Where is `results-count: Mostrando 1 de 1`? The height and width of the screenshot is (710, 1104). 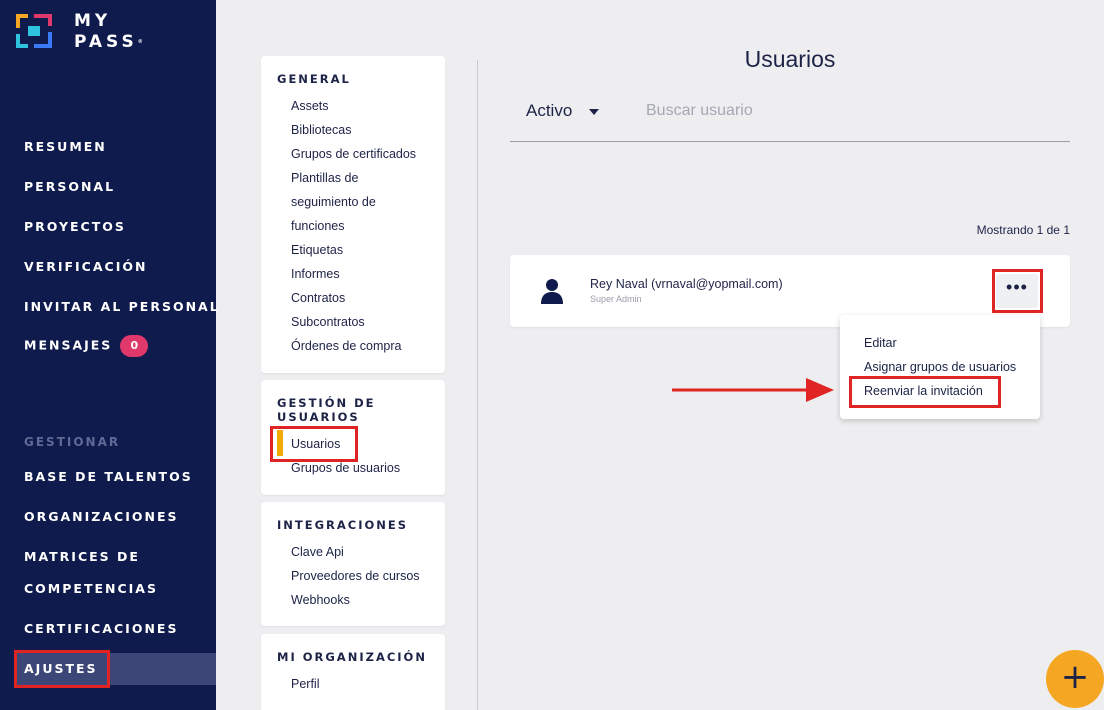 results-count: Mostrando 1 de 1 is located at coordinates (1023, 230).